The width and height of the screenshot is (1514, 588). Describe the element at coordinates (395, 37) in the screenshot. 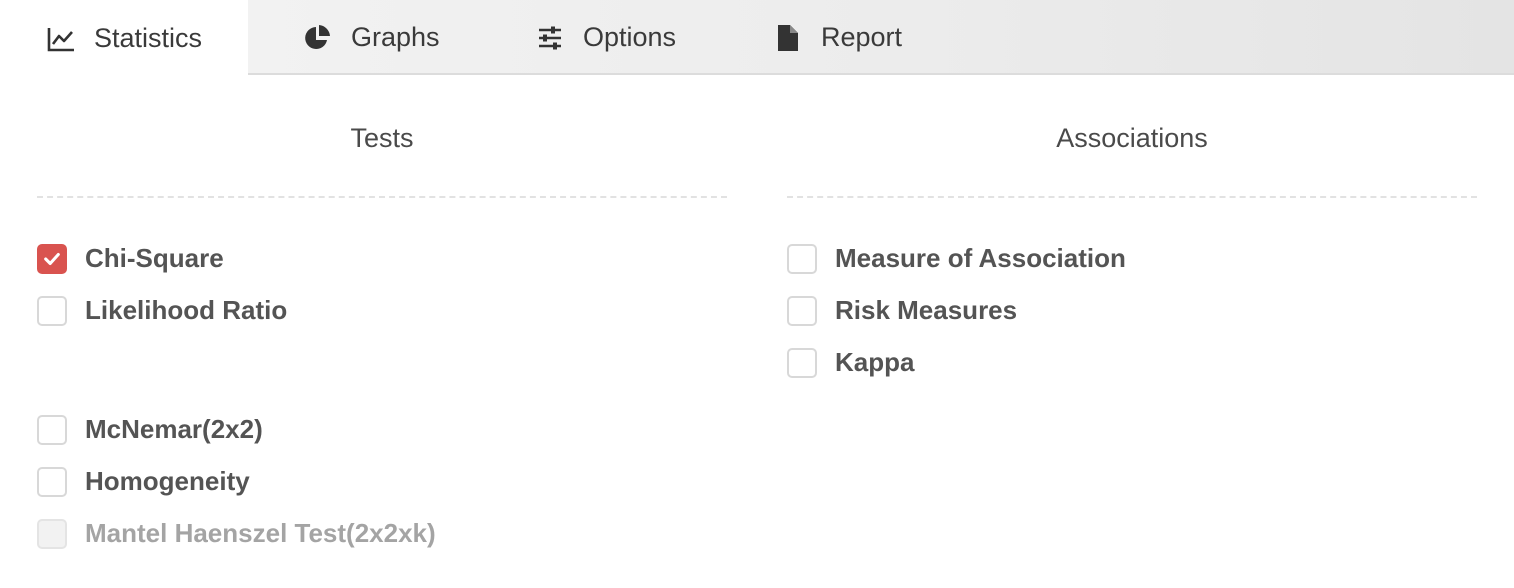

I see `tab-label: Graphs` at that location.